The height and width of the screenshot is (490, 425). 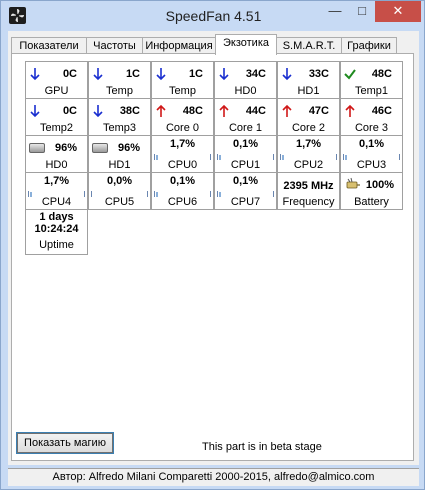 I want to click on cpu-usage-2: 1,7% CPU2, so click(x=308, y=154).